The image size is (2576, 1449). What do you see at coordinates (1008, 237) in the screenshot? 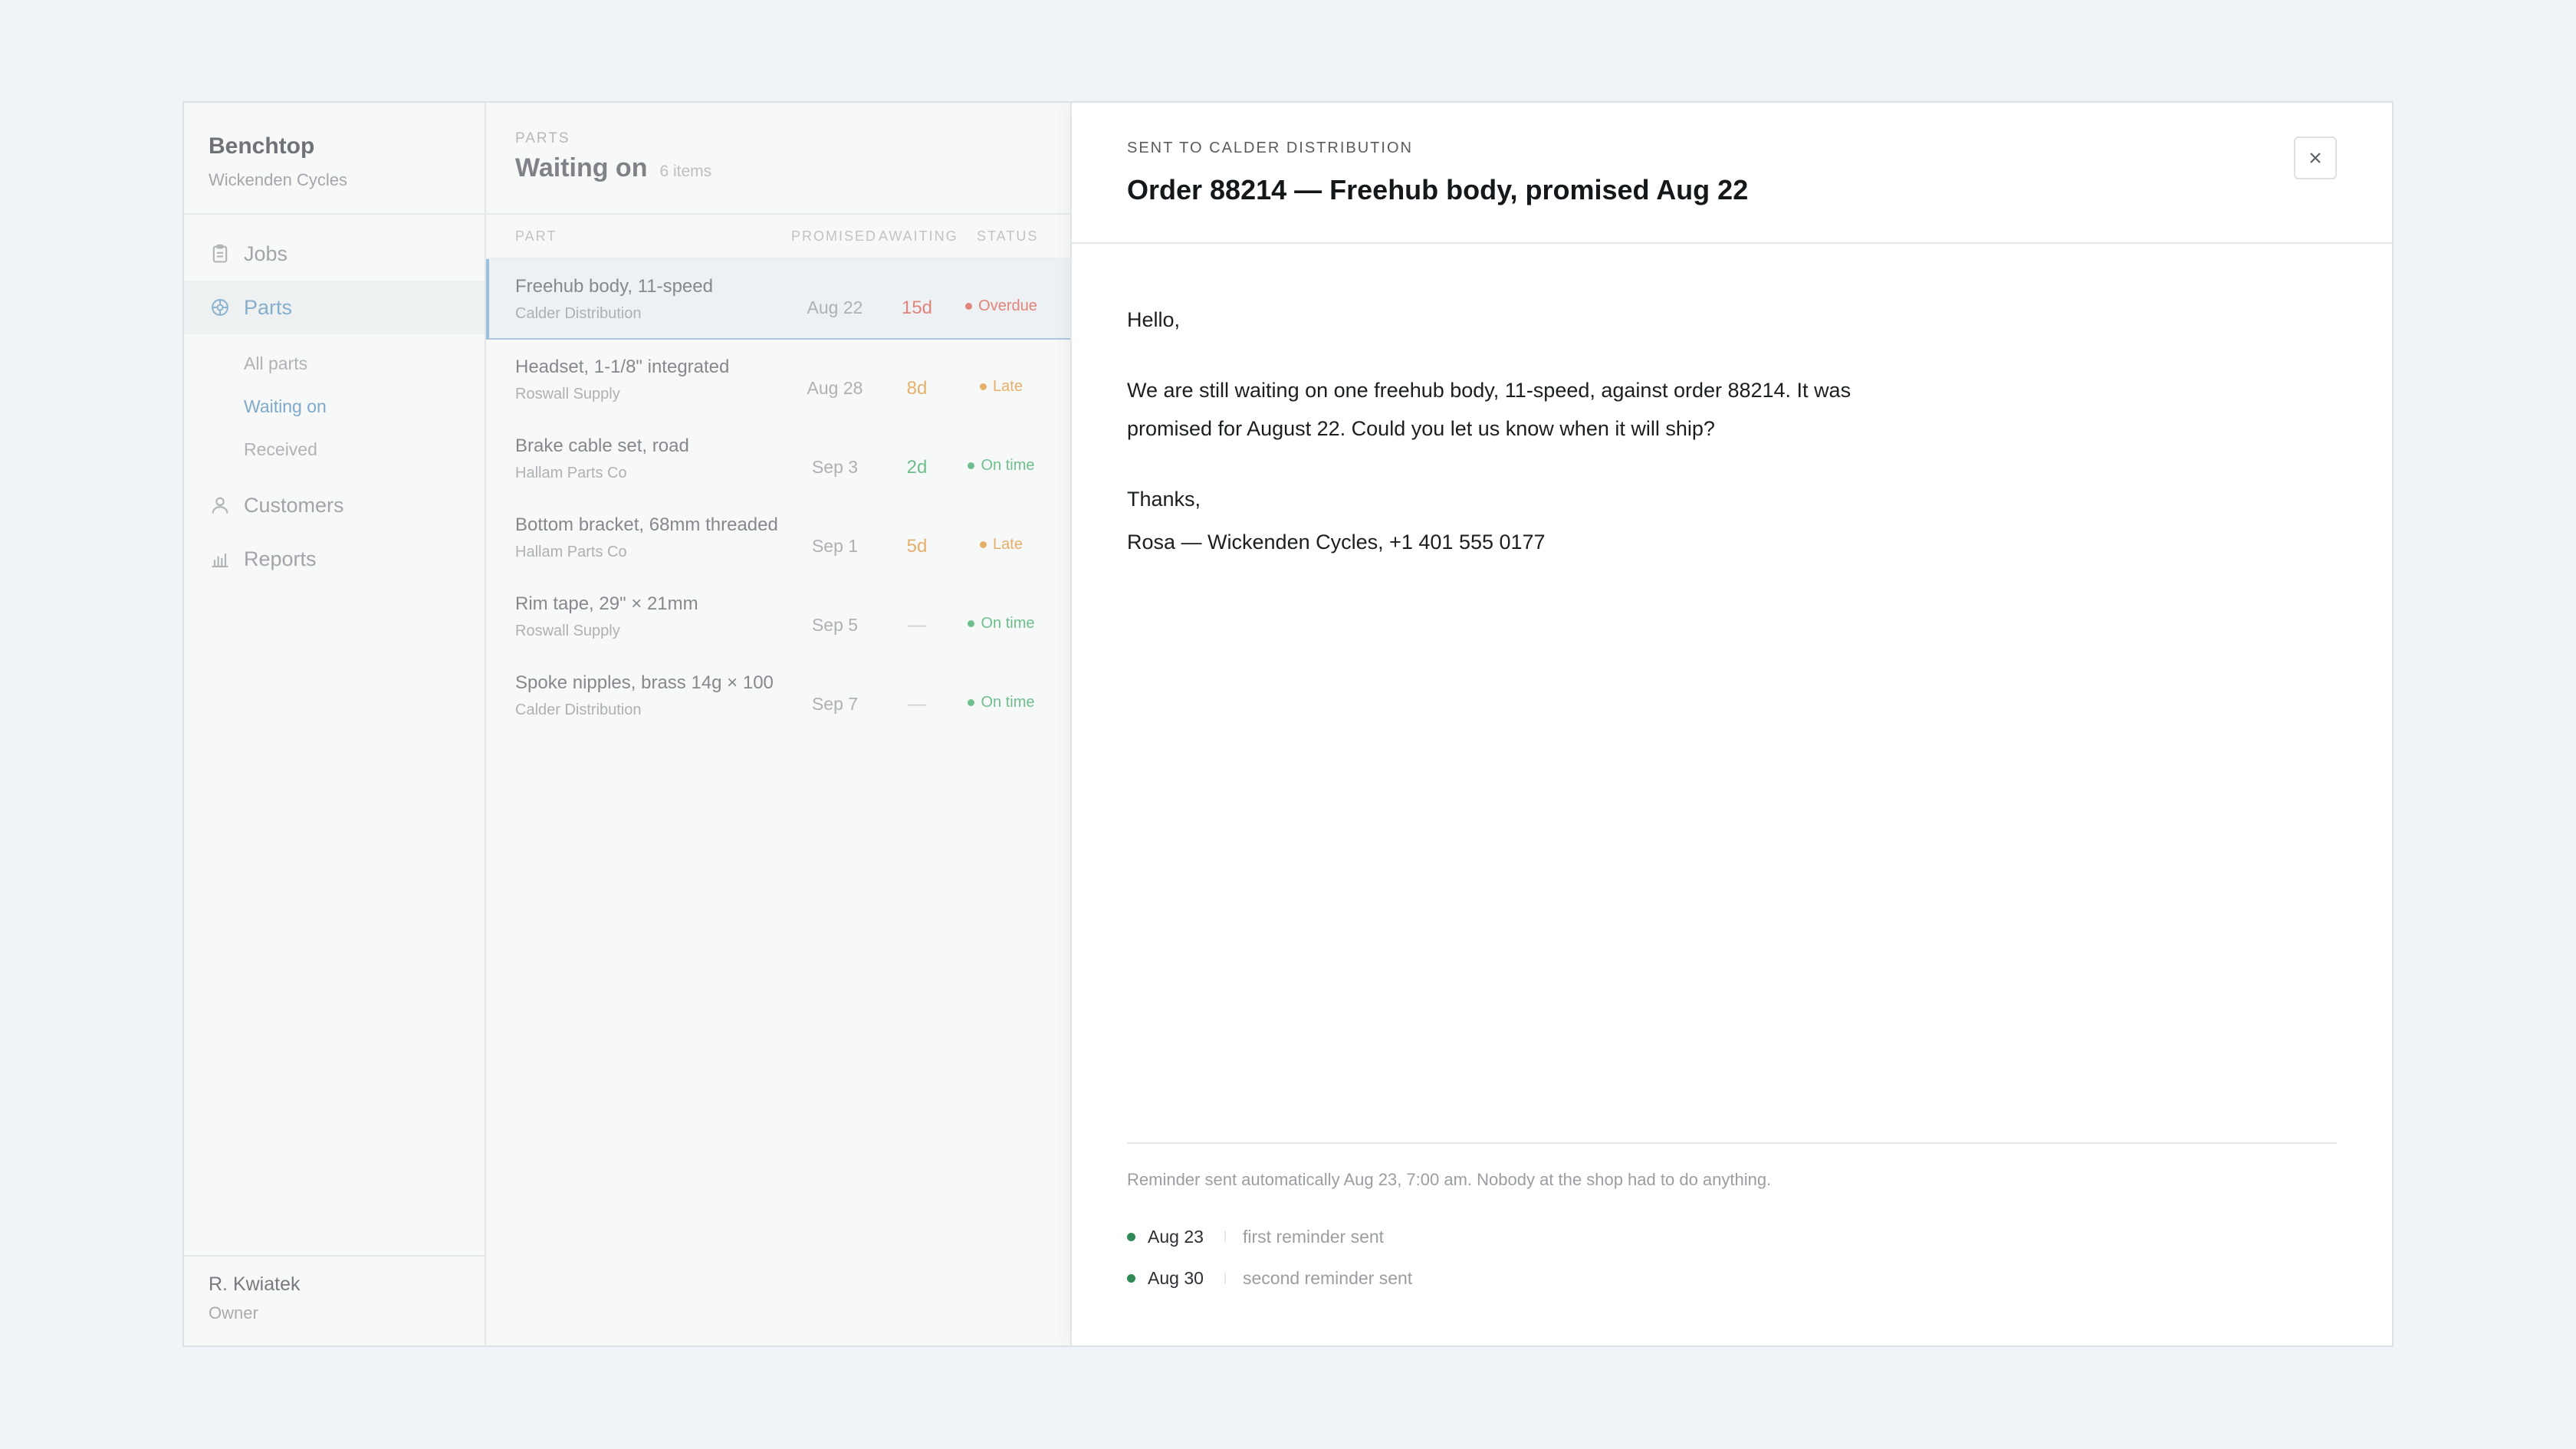
I see `column-status: STATUS` at bounding box center [1008, 237].